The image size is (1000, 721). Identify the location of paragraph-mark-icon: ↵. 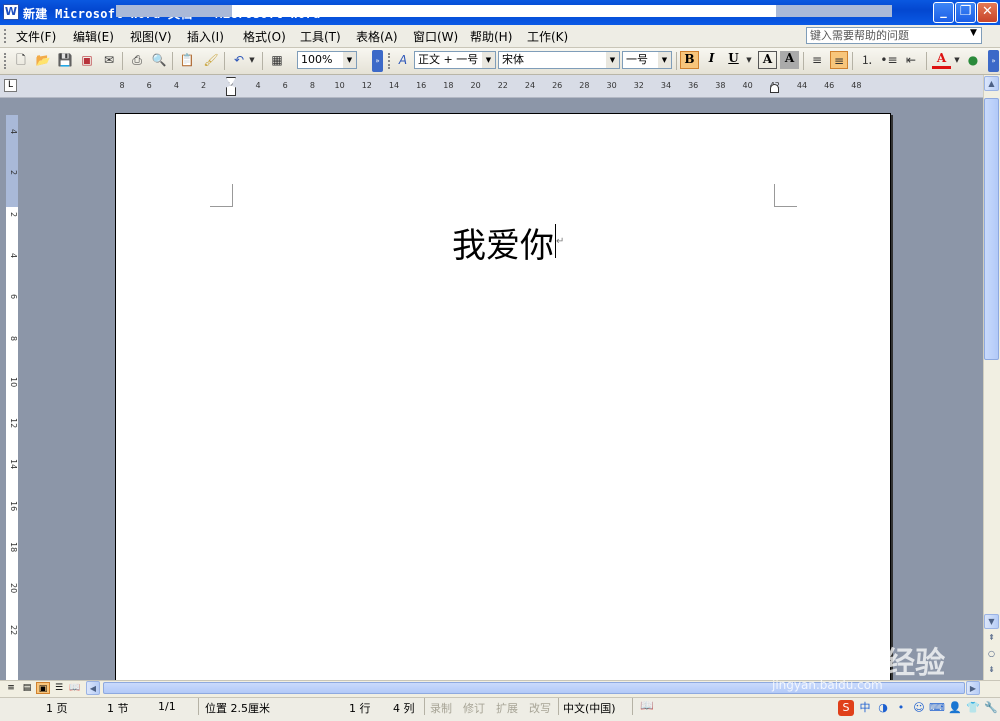
(560, 241).